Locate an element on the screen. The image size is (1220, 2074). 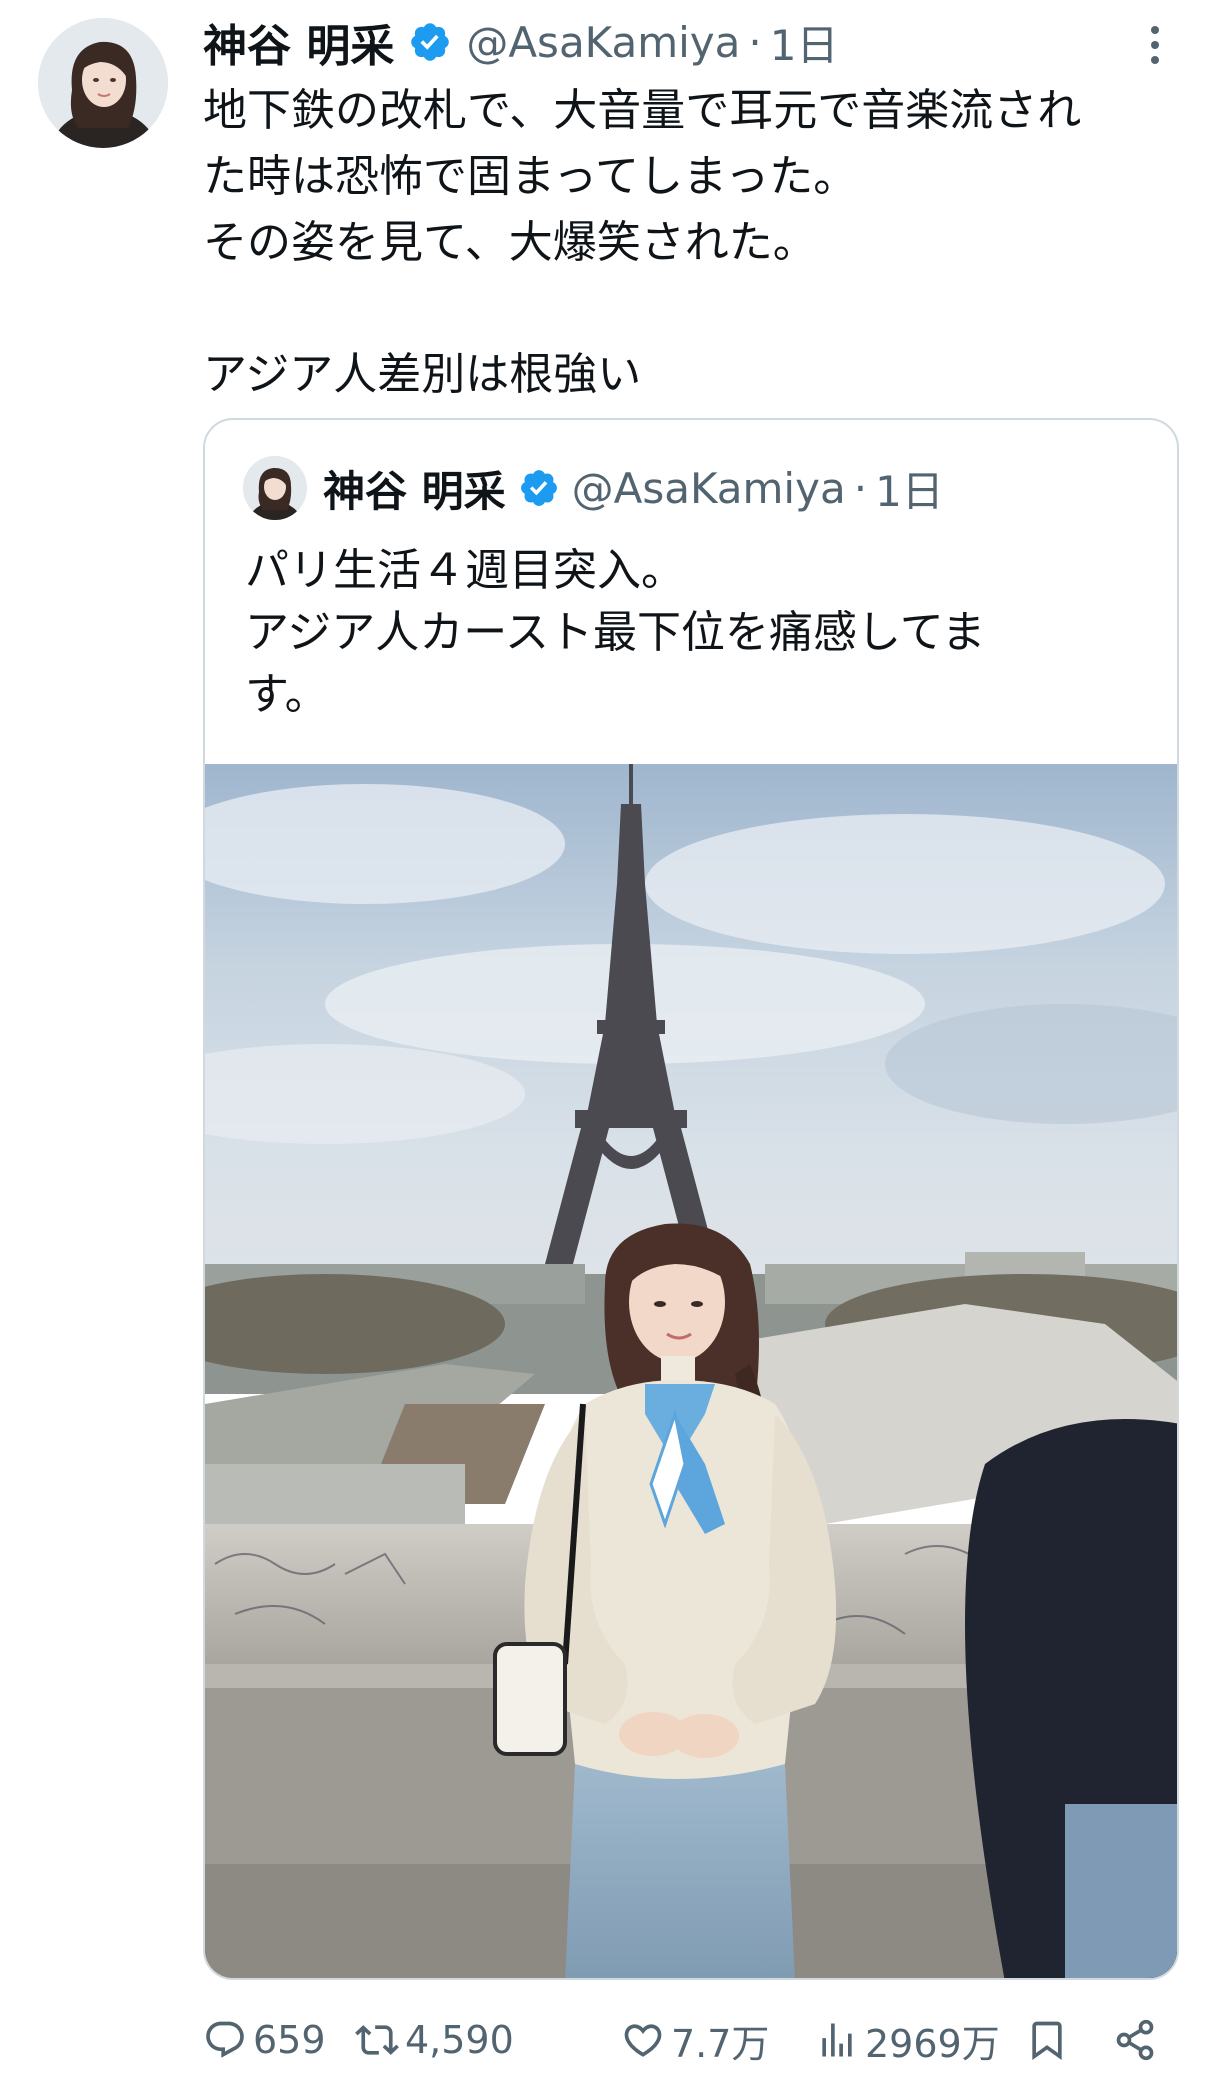
quoted-text-line: アジア人カースト最下位を痛感してま is located at coordinates (615, 632).